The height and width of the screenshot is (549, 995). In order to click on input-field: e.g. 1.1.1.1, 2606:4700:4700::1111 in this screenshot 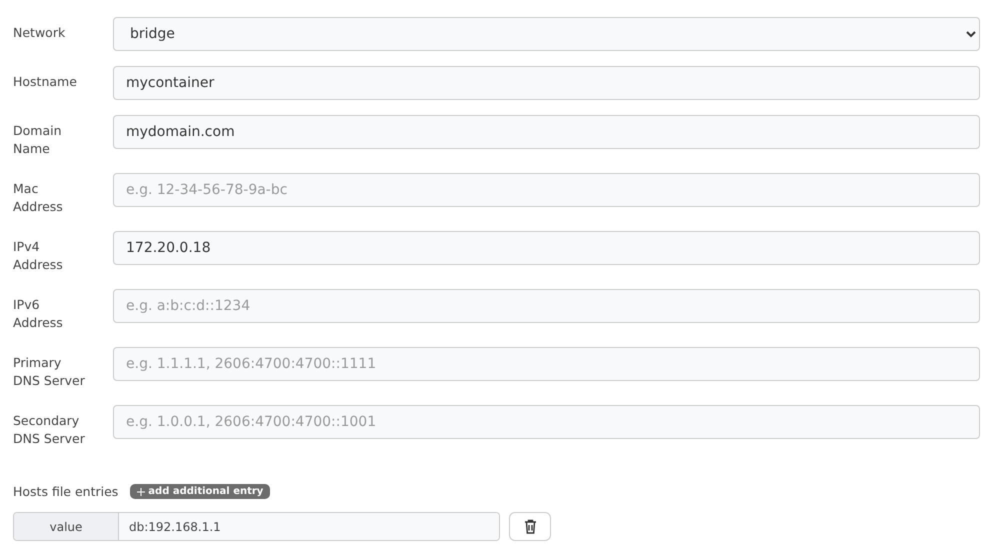, I will do `click(546, 364)`.